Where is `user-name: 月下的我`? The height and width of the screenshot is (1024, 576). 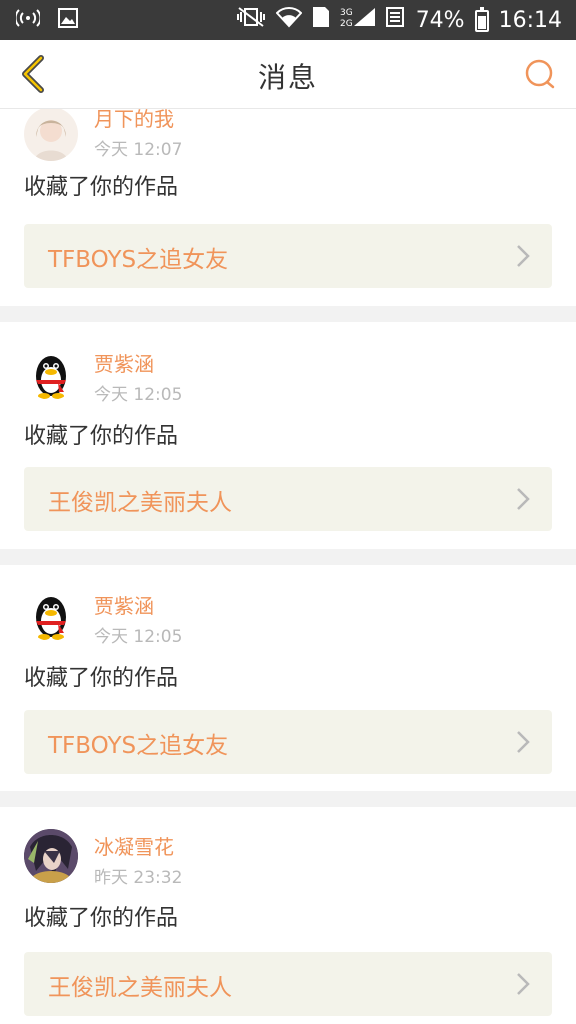
user-name: 月下的我 is located at coordinates (134, 120).